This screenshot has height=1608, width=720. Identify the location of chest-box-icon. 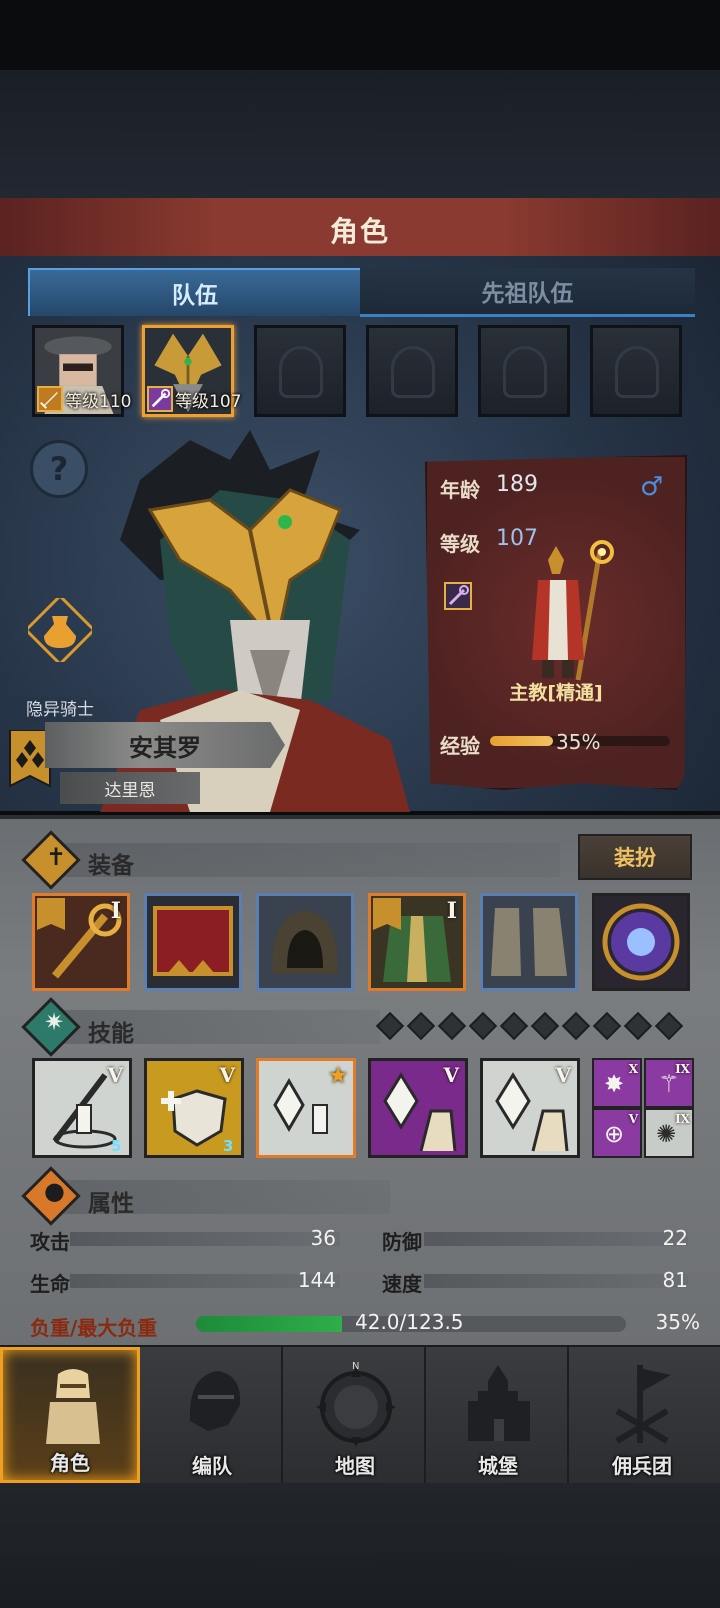
(193, 942).